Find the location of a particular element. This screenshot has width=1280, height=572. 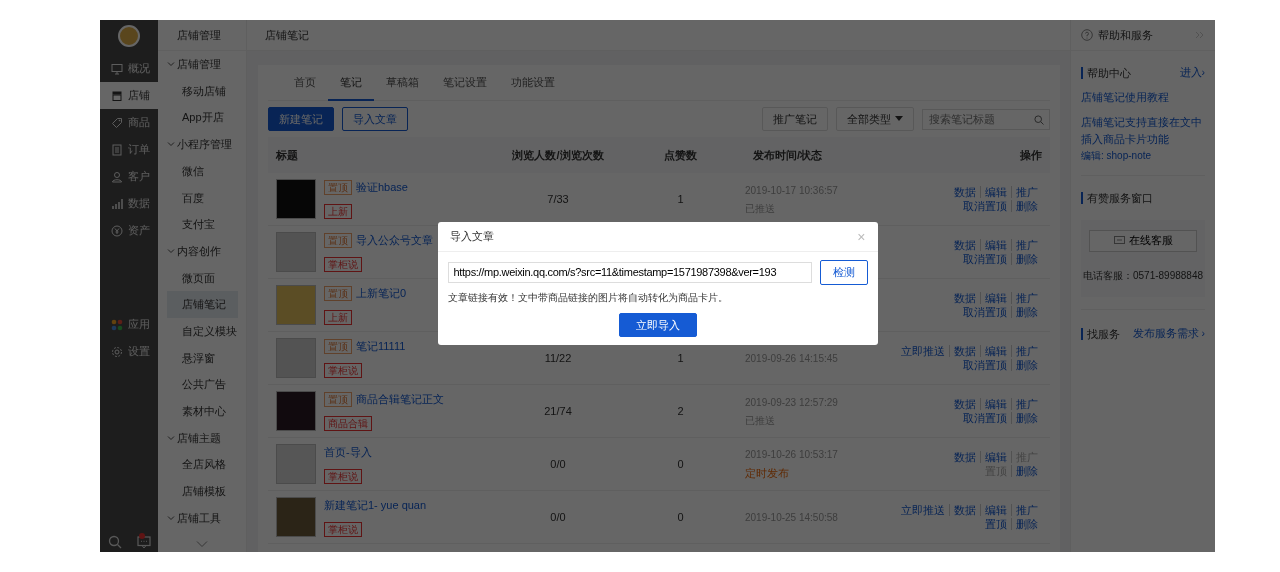

nav-item: 百度 is located at coordinates (202, 198).